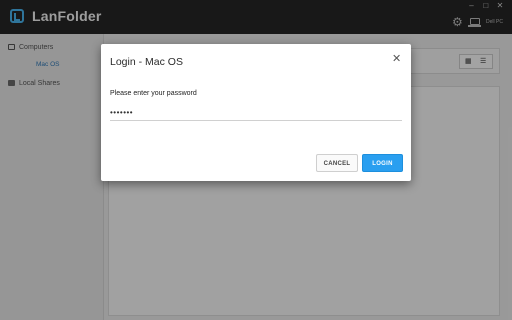  I want to click on password-prompt: Please enter your password, so click(153, 93).